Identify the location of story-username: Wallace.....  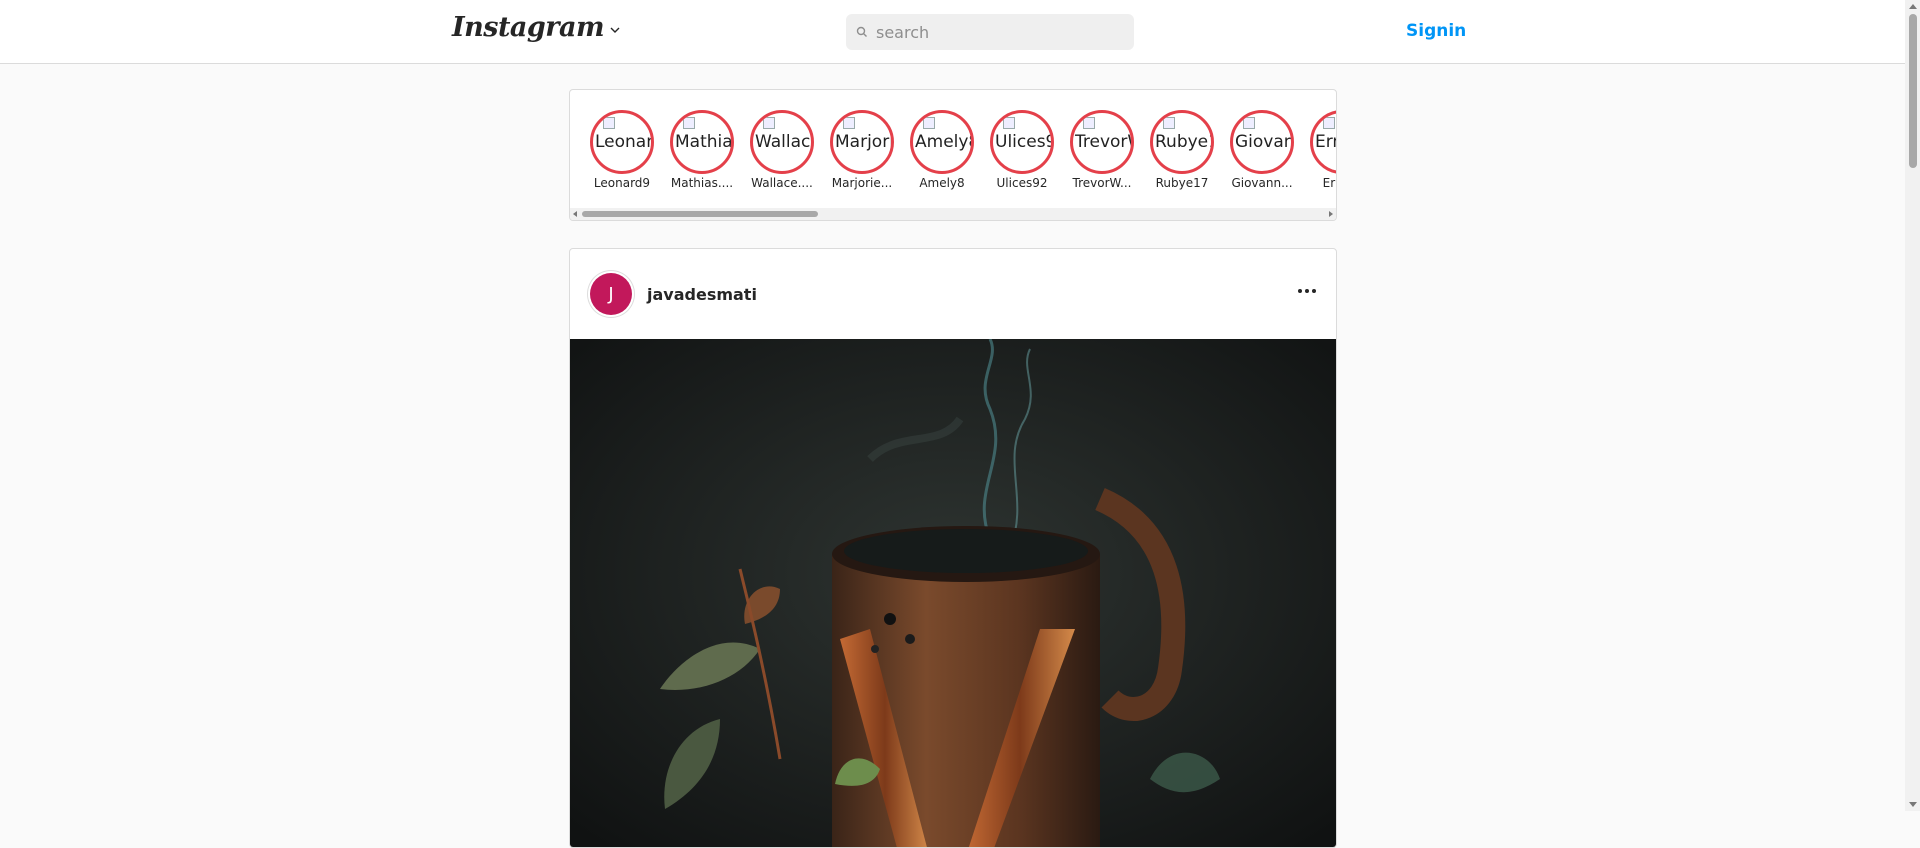
(782, 183).